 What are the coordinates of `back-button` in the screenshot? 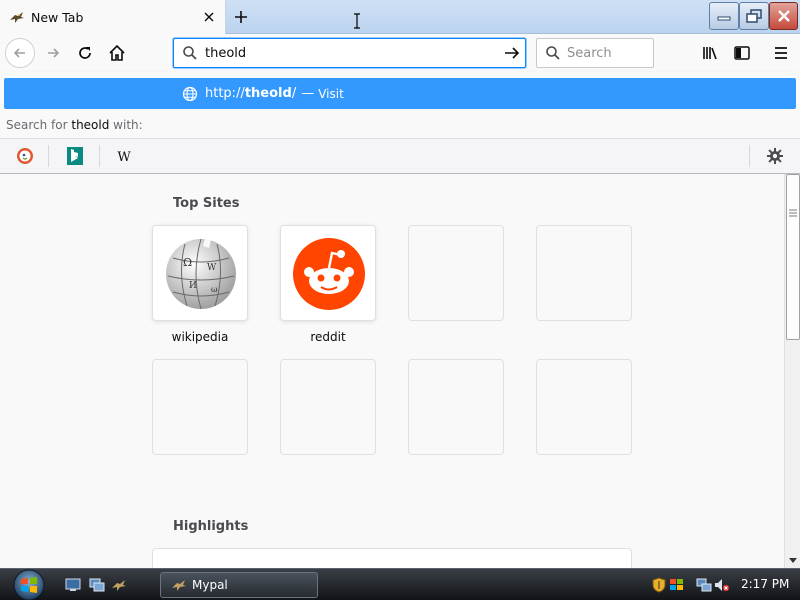 It's located at (20, 53).